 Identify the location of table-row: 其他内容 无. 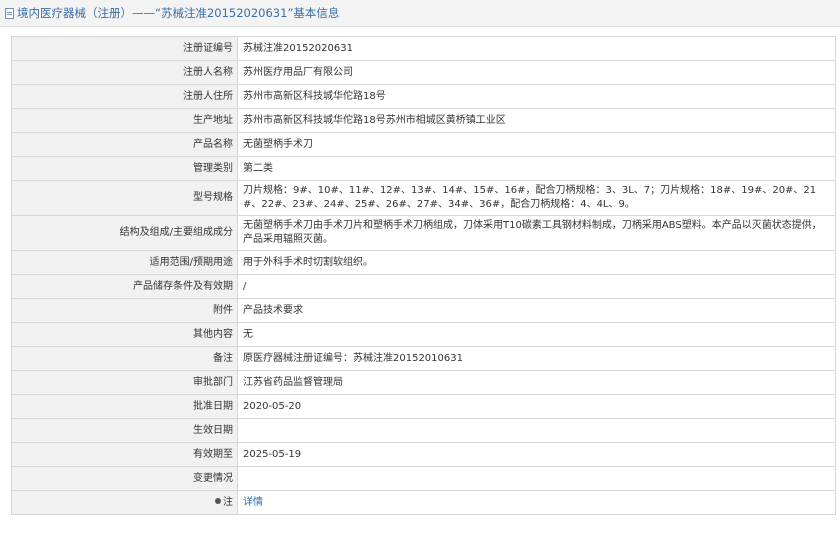
(423, 334).